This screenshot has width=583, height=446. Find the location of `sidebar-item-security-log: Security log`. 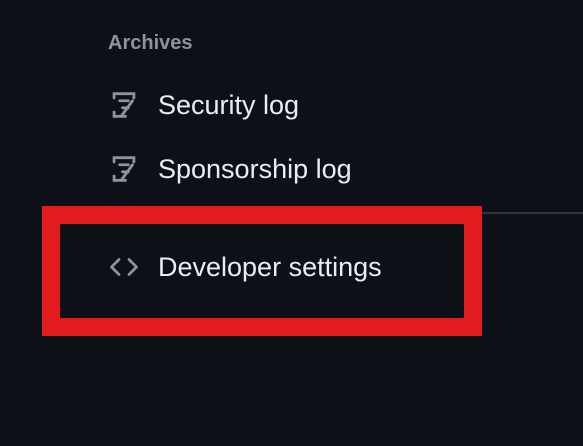

sidebar-item-security-log: Security log is located at coordinates (202, 105).